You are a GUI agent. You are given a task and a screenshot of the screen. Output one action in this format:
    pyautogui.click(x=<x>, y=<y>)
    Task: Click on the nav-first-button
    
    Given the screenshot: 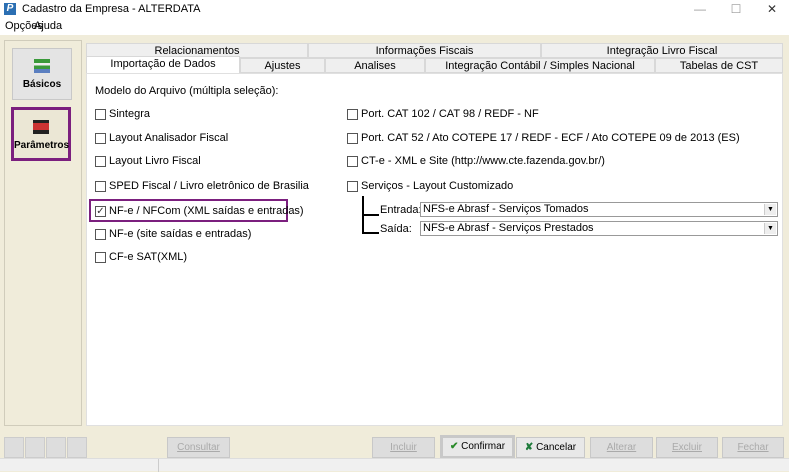 What is the action you would take?
    pyautogui.click(x=14, y=447)
    